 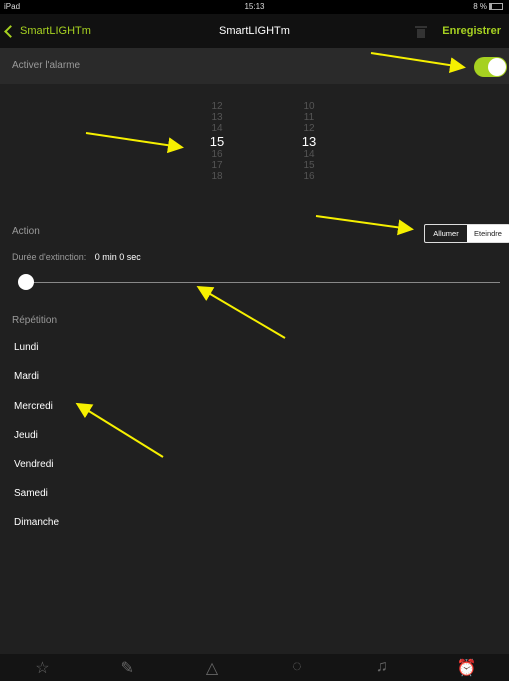 I want to click on arrow-to-picker, so click(x=134, y=143).